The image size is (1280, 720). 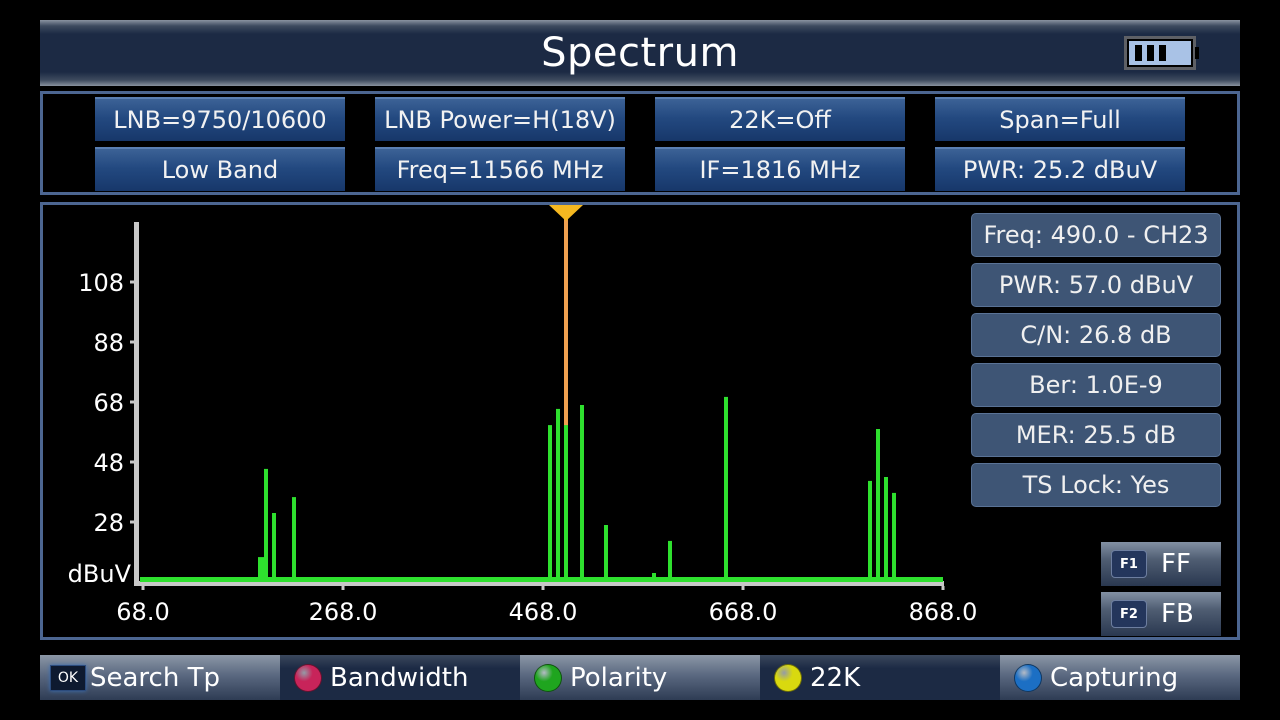 I want to click on info-cn: C/N: 26.8 dB, so click(x=1096, y=335).